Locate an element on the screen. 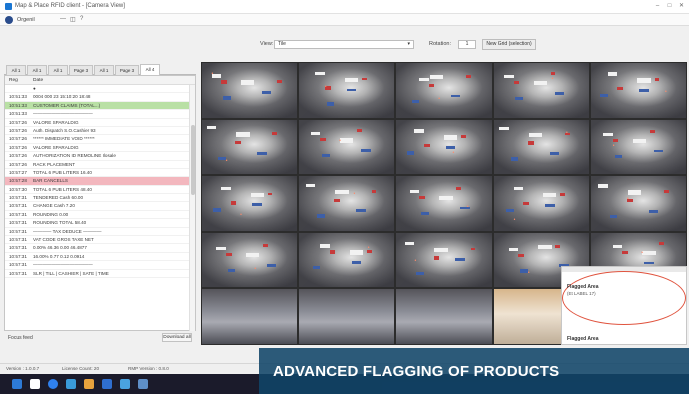 Image resolution: width=689 pixels, height=394 pixels. journal-row: 10:51:33 ————————————— is located at coordinates (100, 114).